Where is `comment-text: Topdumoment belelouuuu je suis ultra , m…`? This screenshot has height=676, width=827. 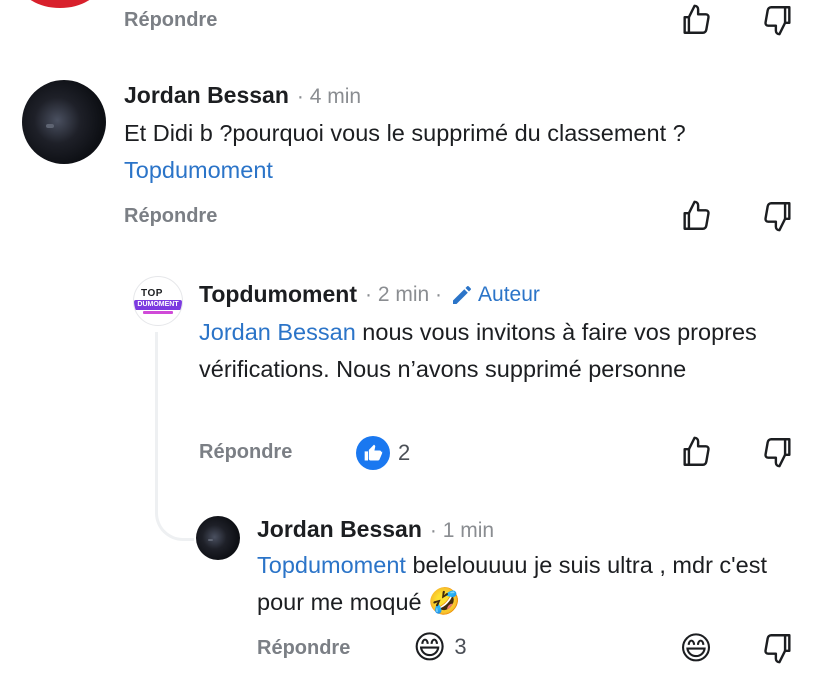 comment-text: Topdumoment belelouuuu je suis ultra , m… is located at coordinates (527, 584).